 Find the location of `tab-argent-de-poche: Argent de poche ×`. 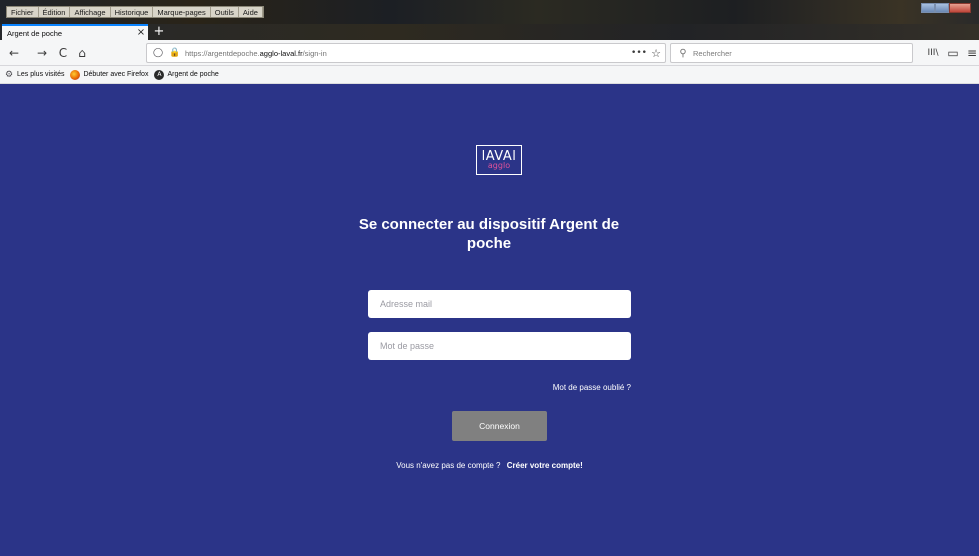

tab-argent-de-poche: Argent de poche × is located at coordinates (75, 32).